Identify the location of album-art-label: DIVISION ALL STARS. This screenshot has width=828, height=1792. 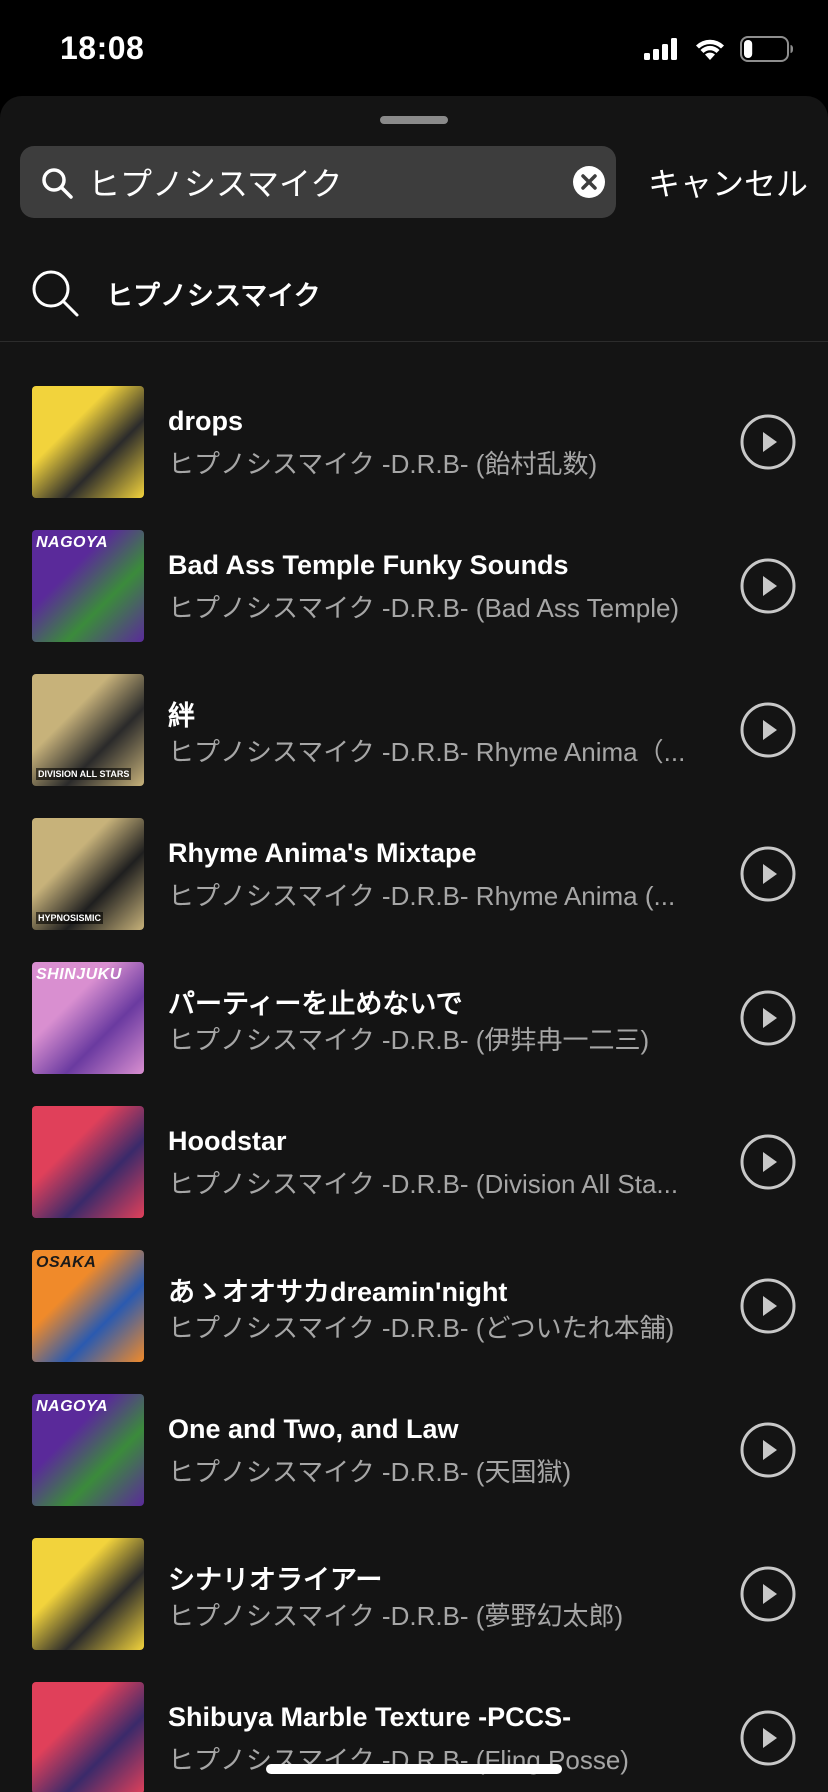
(84, 774).